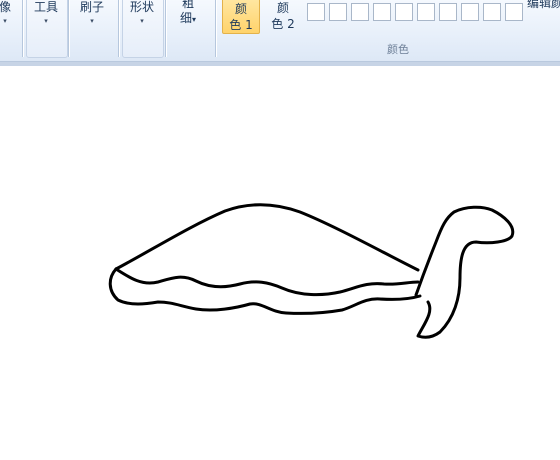 Image resolution: width=560 pixels, height=460 pixels. Describe the element at coordinates (185, 18) in the screenshot. I see `size-label-line2: 细` at that location.